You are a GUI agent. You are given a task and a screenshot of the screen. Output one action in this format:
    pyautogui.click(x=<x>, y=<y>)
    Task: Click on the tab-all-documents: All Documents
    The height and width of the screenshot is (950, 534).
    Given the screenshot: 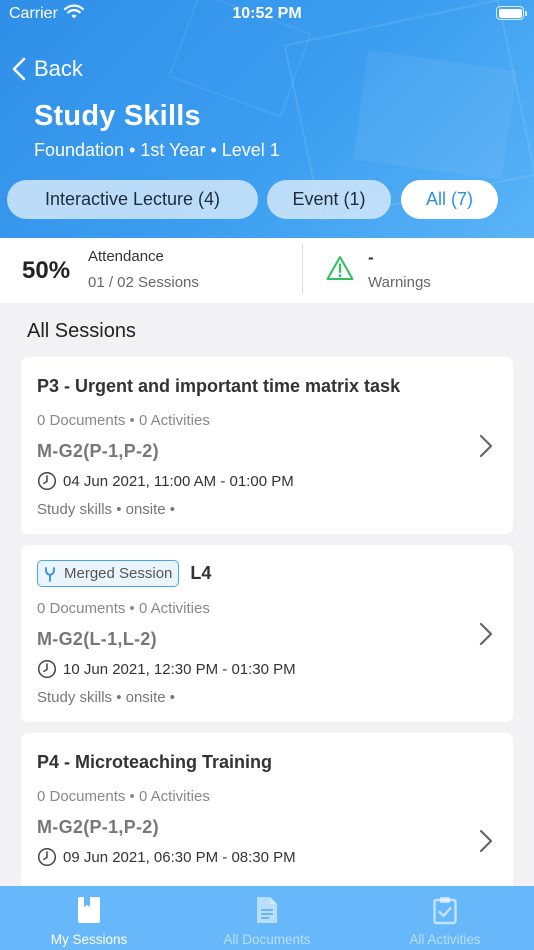 What is the action you would take?
    pyautogui.click(x=267, y=918)
    